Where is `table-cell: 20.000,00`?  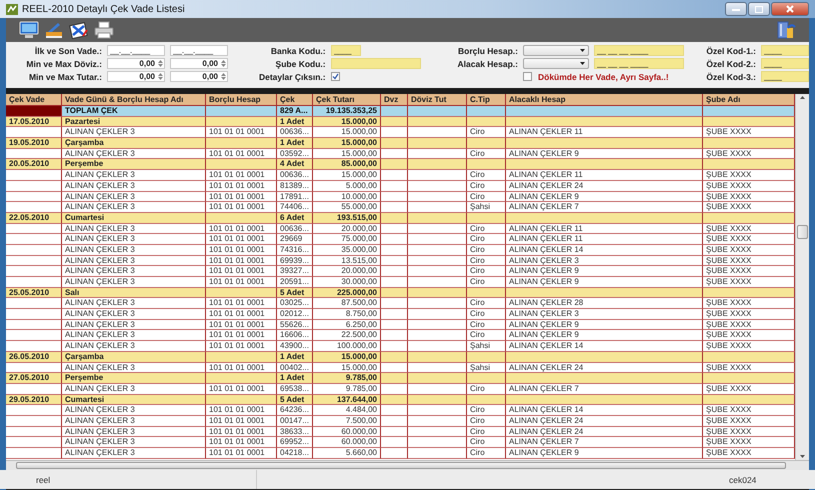 table-cell: 20.000,00 is located at coordinates (347, 229).